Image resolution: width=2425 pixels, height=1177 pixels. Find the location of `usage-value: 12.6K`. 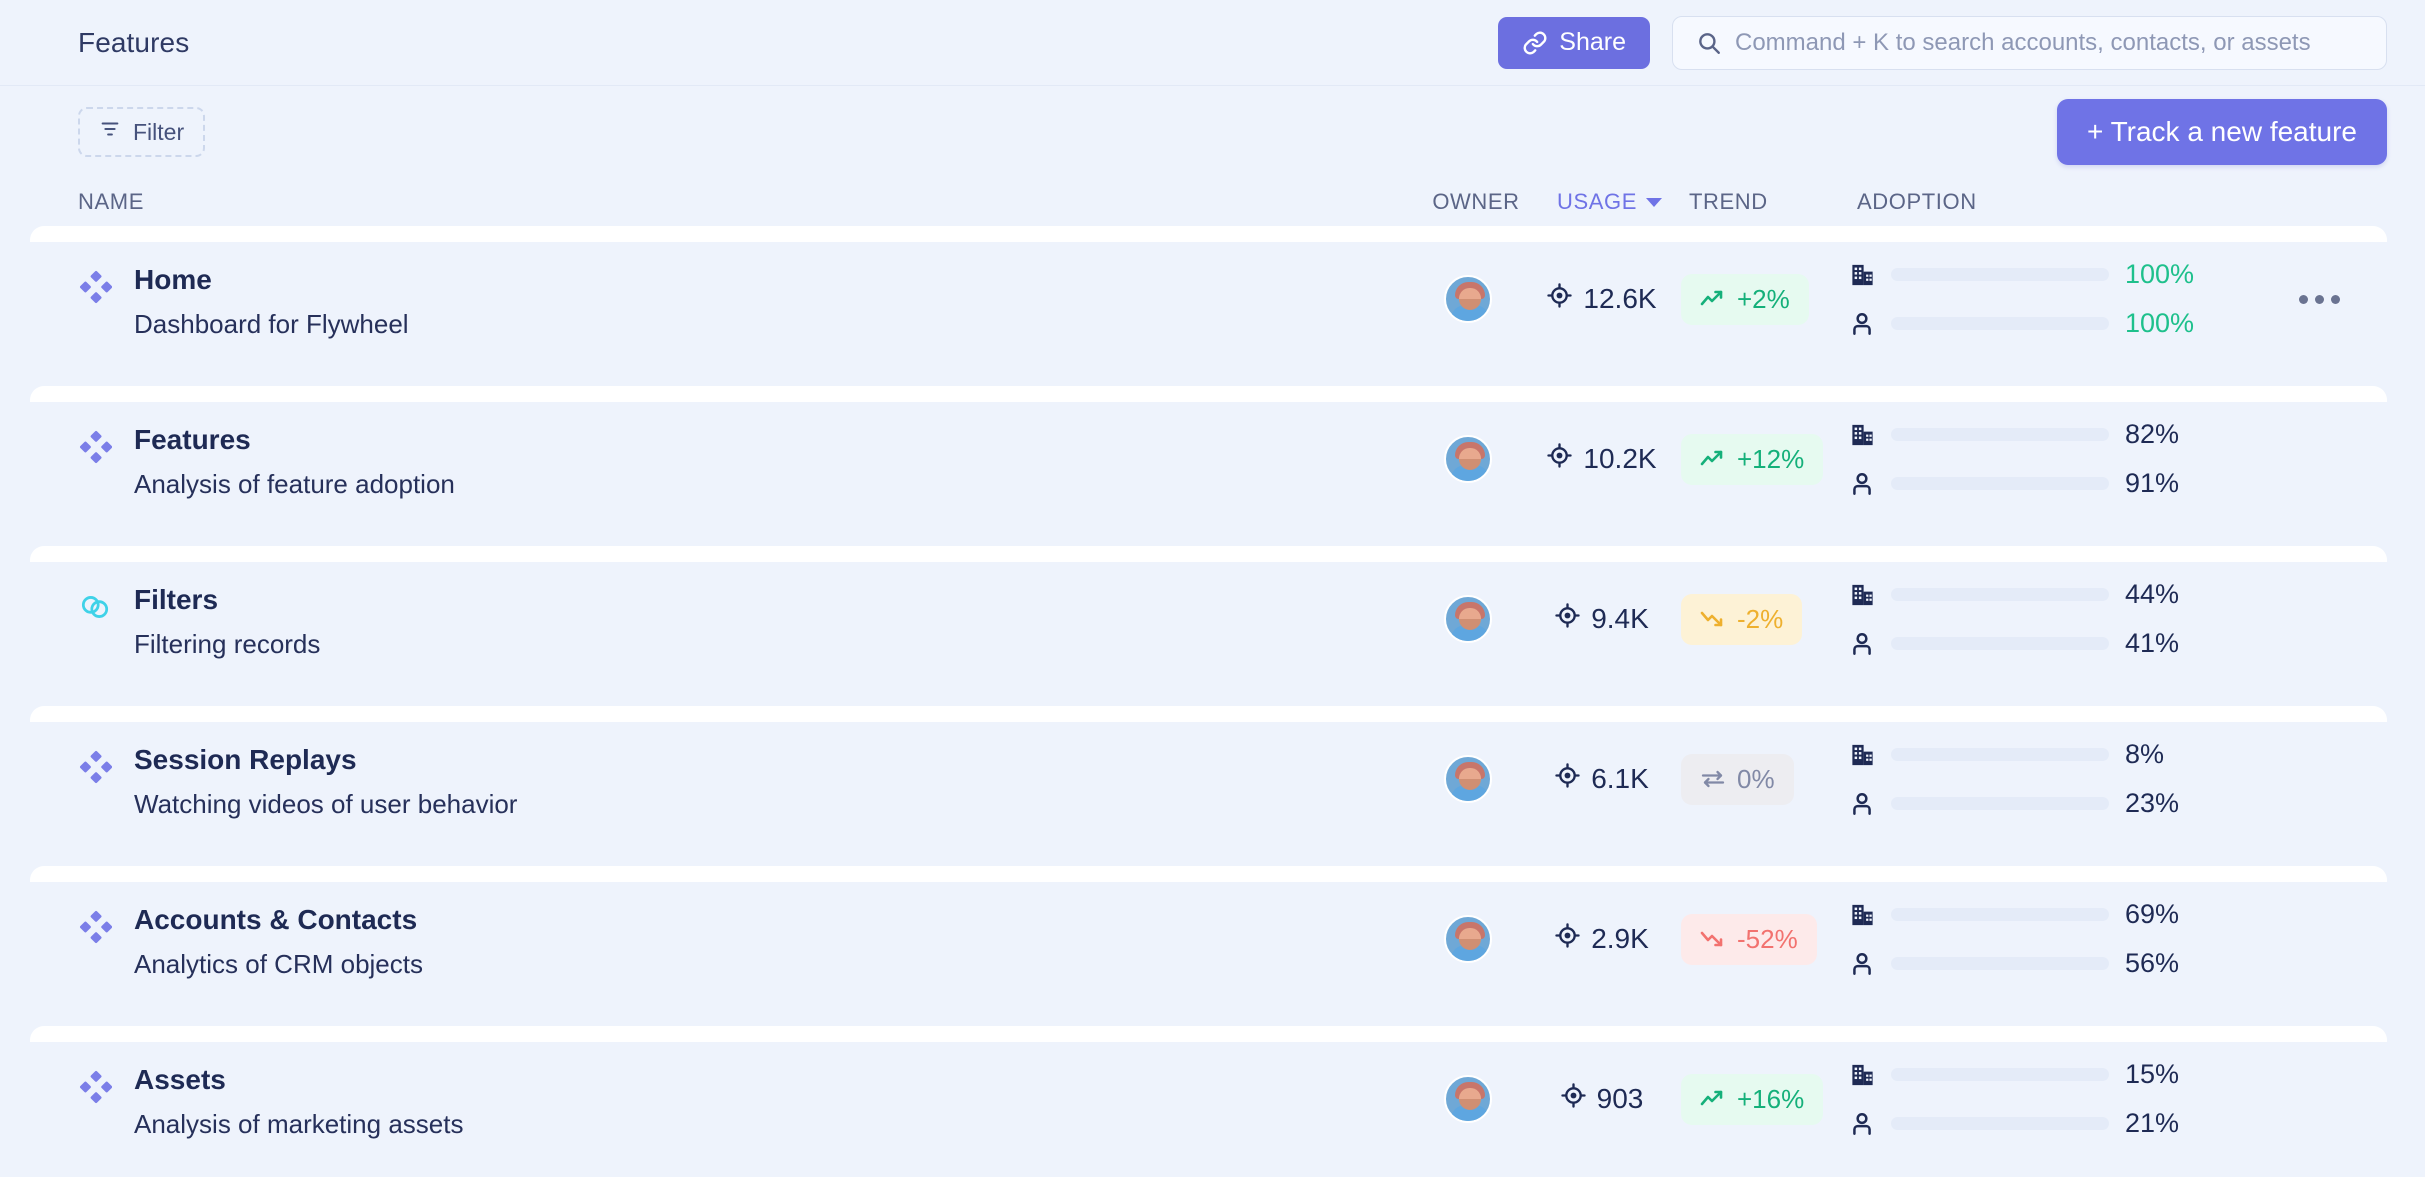

usage-value: 12.6K is located at coordinates (1620, 298).